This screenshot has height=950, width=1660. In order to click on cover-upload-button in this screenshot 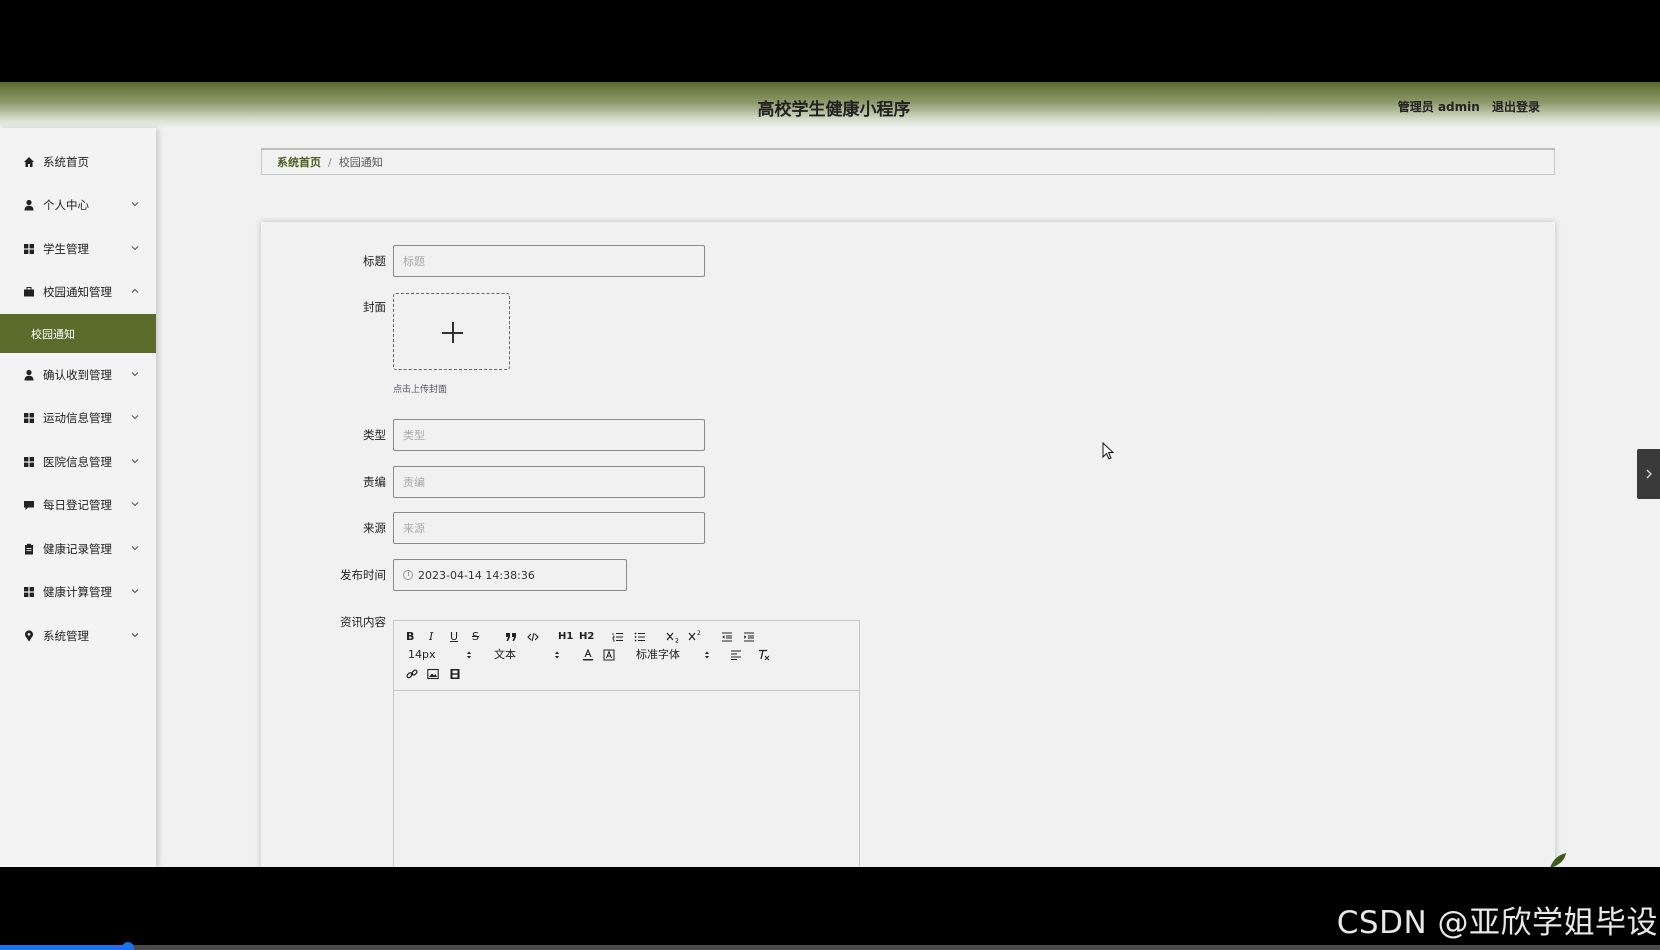, I will do `click(451, 331)`.